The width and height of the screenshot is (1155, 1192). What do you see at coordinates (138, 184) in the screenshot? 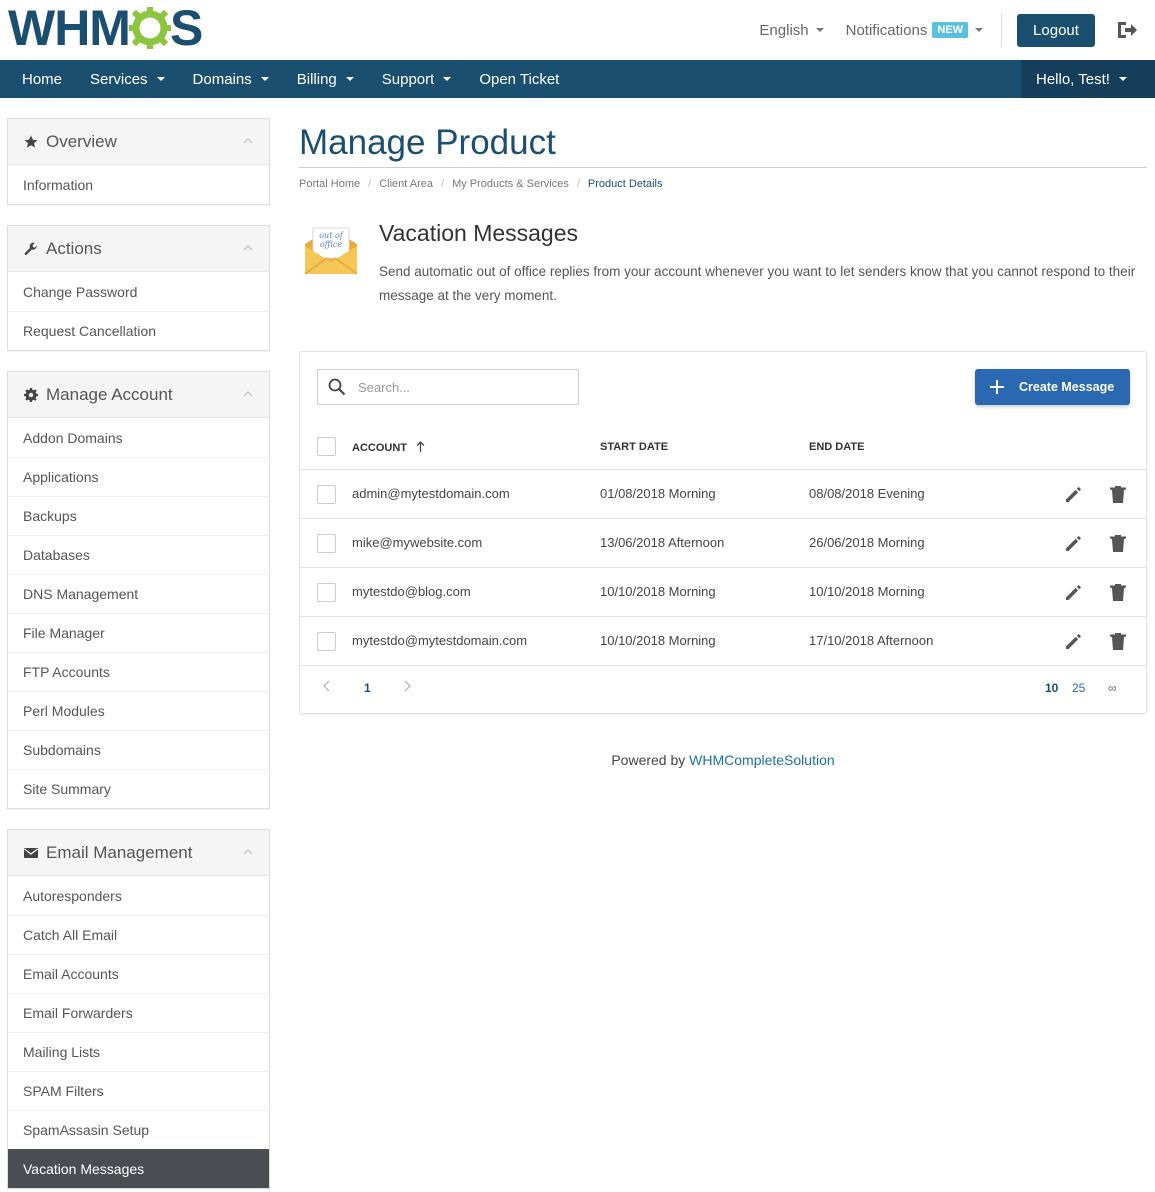
I see `sidebar-item-information: Information` at bounding box center [138, 184].